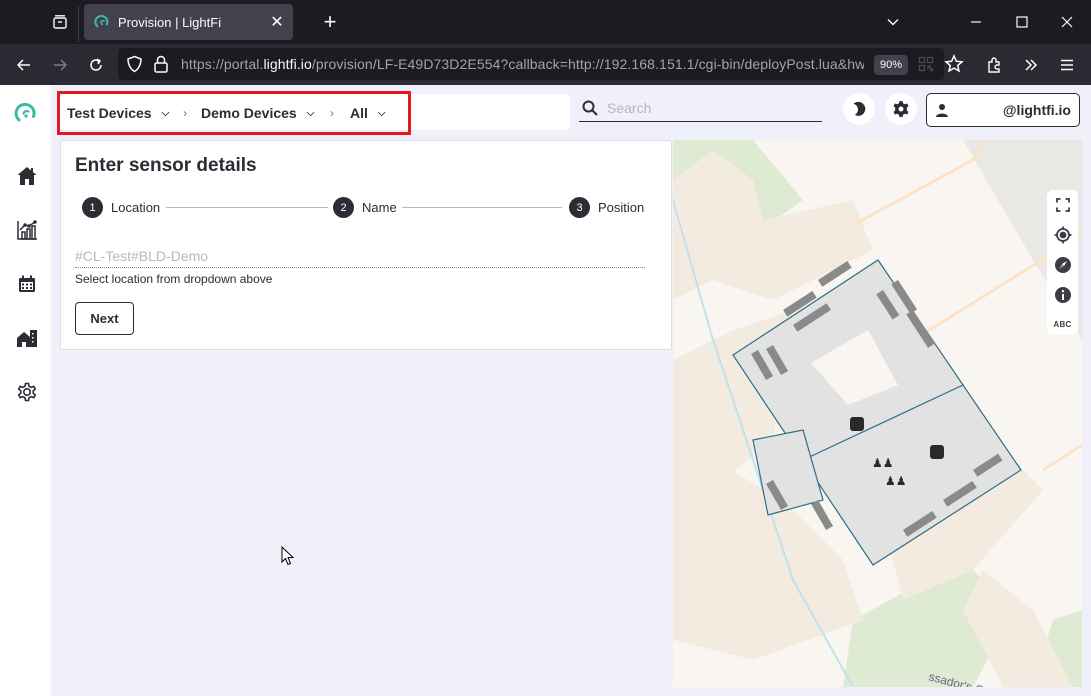  Describe the element at coordinates (343, 207) in the screenshot. I see `step-2-indicator: 2` at that location.